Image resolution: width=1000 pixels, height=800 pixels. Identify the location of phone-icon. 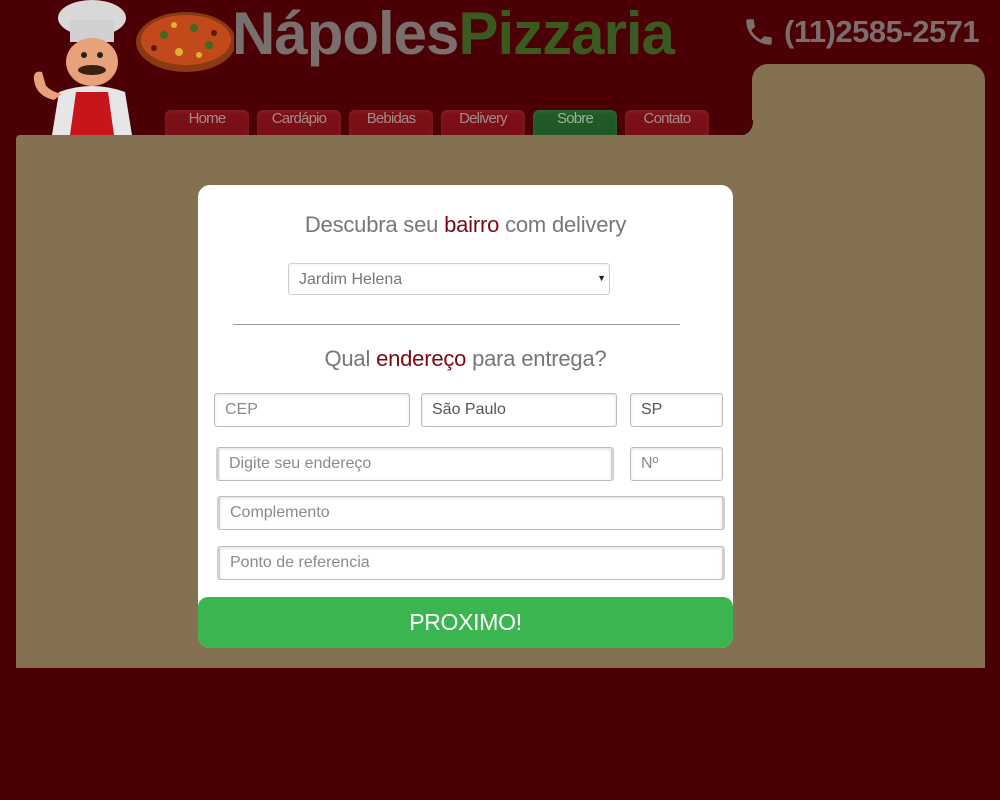
(759, 32).